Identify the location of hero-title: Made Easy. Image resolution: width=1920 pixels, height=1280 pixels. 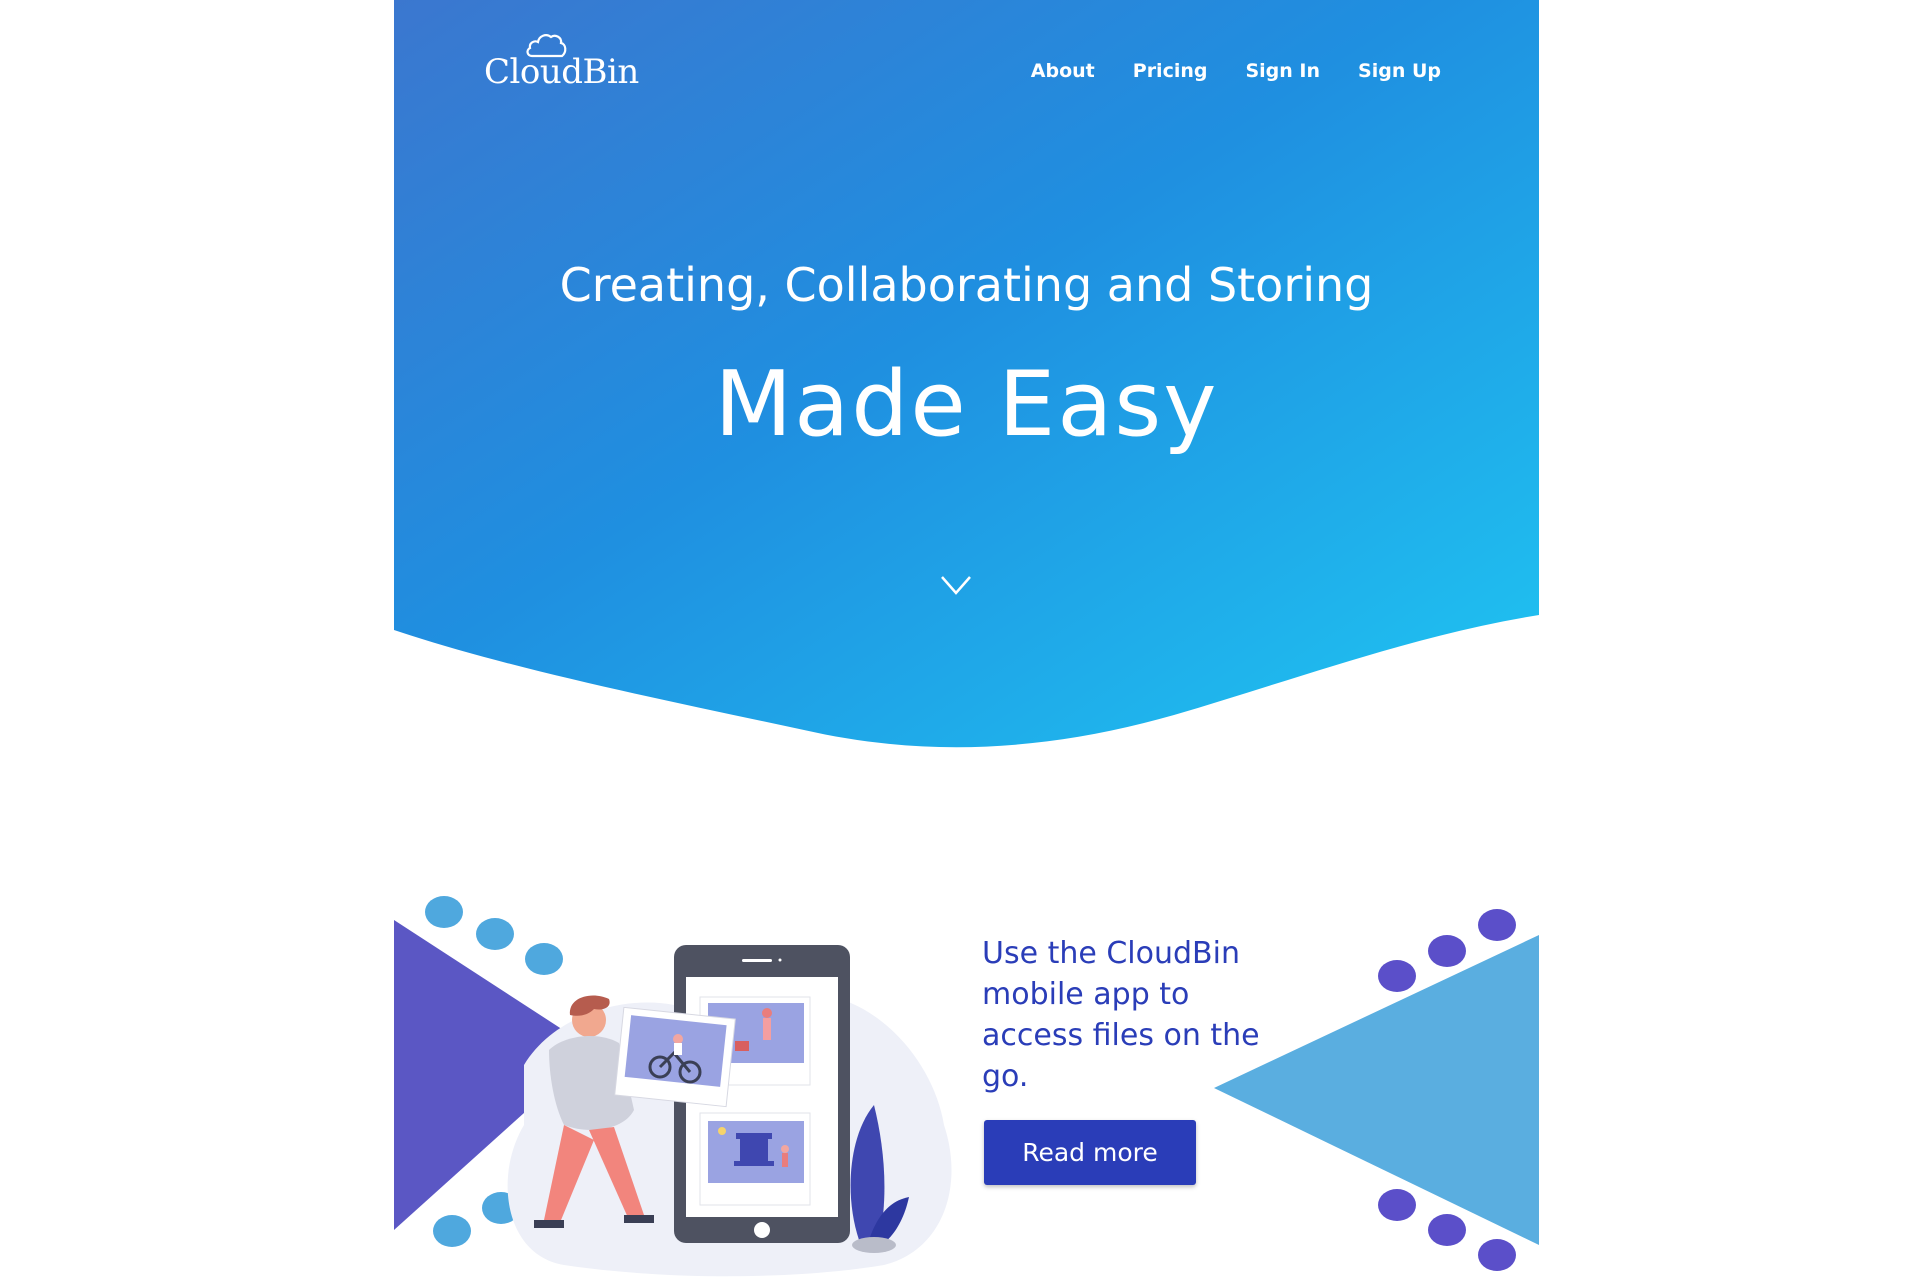
(966, 404).